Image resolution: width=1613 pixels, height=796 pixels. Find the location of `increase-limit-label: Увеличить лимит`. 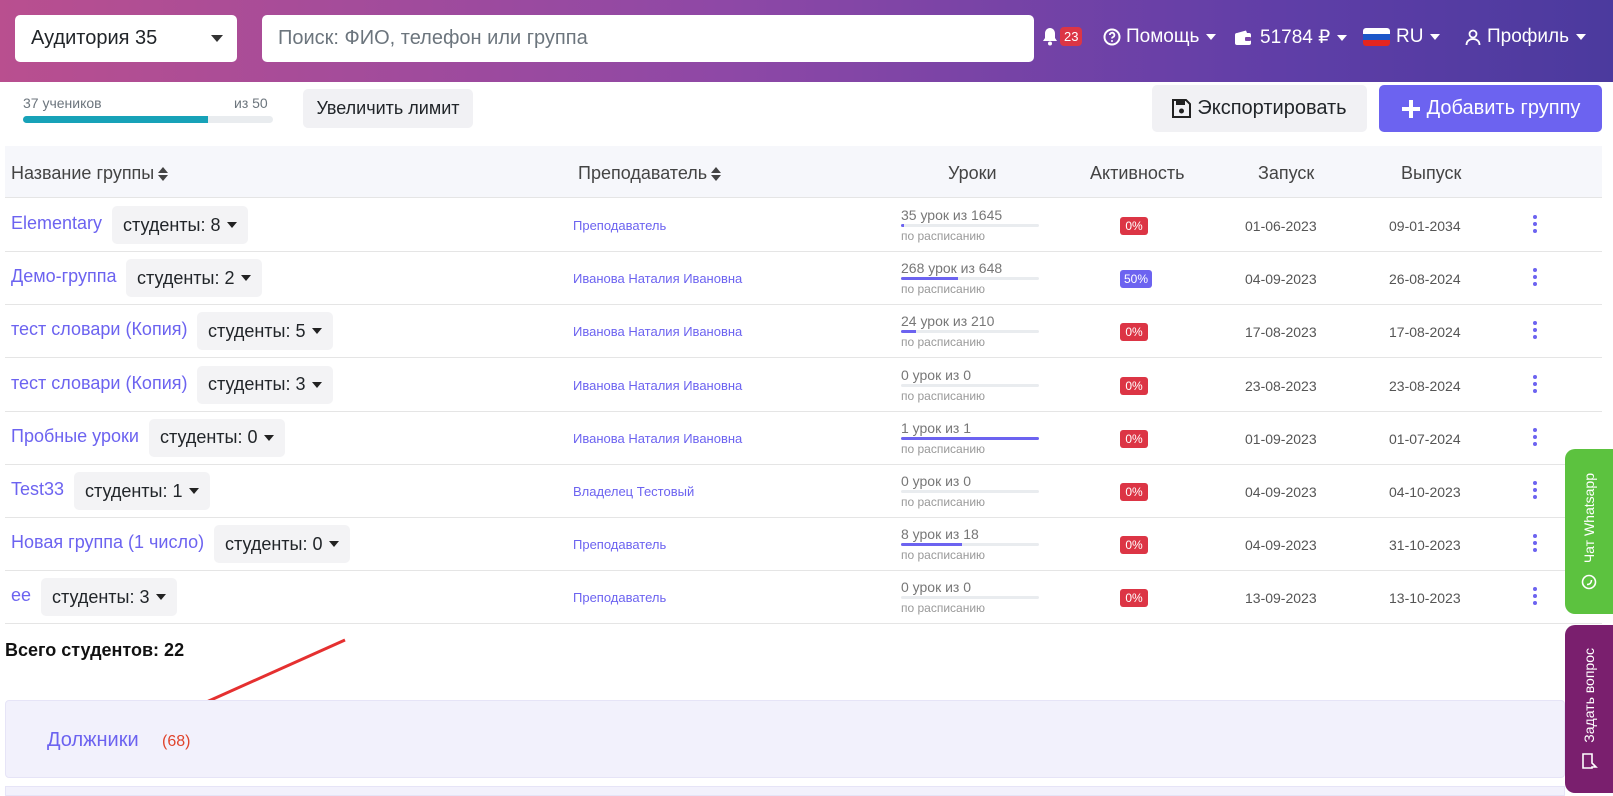

increase-limit-label: Увеличить лимит is located at coordinates (388, 108).